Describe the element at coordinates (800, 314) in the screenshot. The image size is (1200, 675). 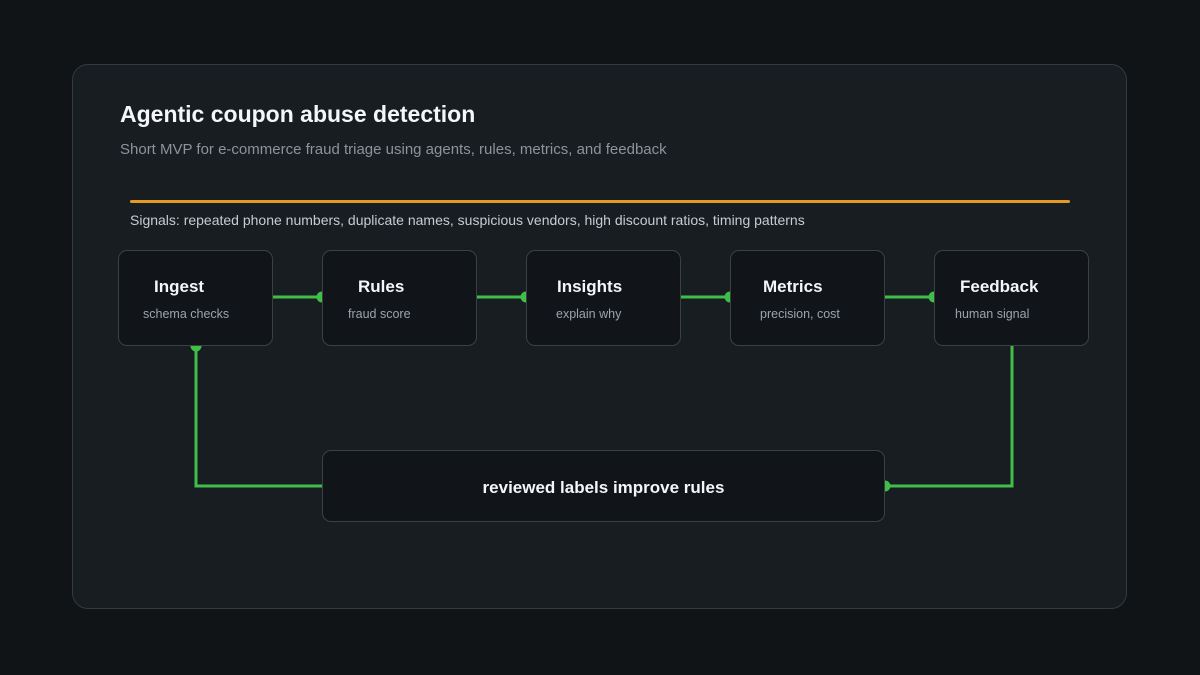
I see `stage-subtitle: precision, cost` at that location.